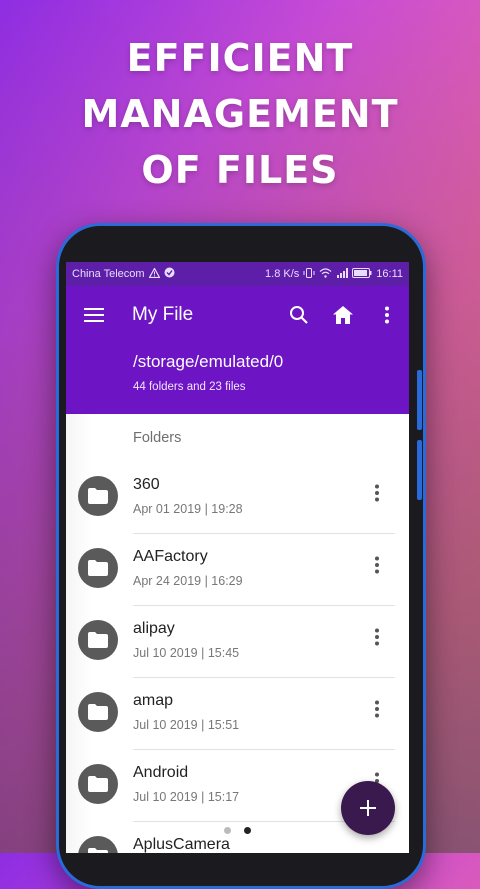  What do you see at coordinates (237, 714) in the screenshot?
I see `list-item: amap Jul 10 2019 | 15:51` at bounding box center [237, 714].